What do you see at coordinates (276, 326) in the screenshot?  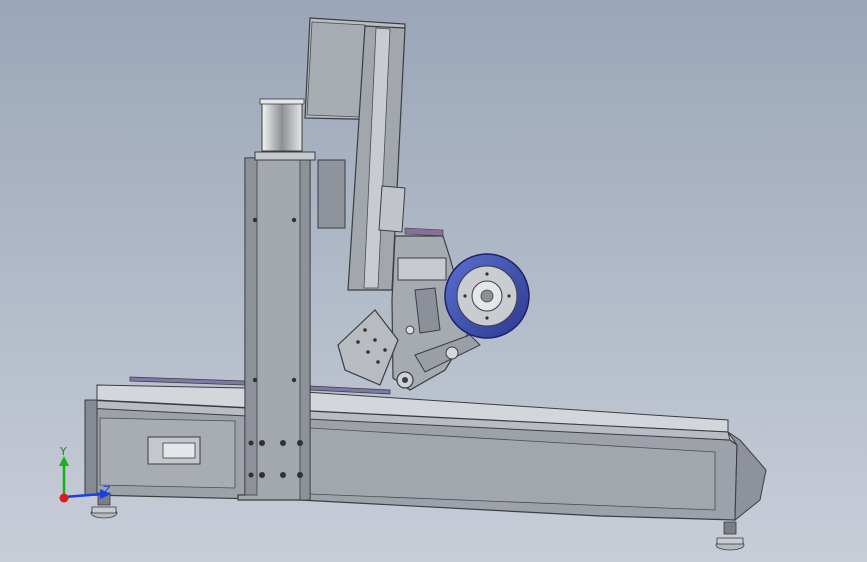 I see `vertical-column` at bounding box center [276, 326].